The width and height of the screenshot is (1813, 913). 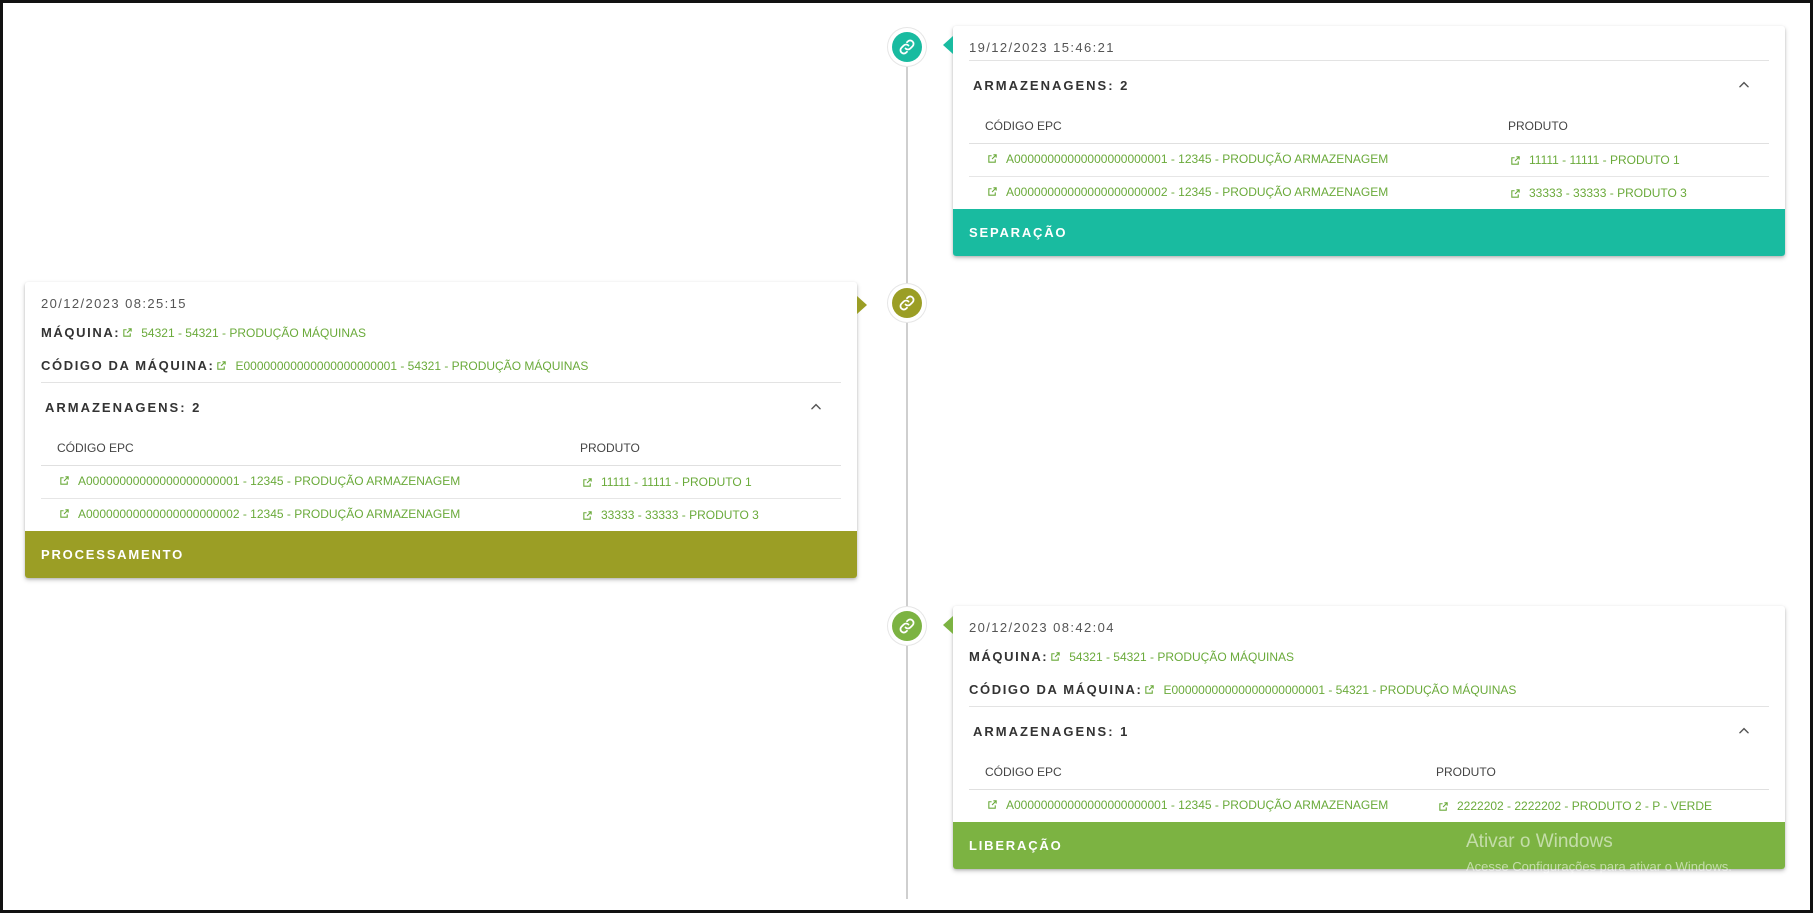 I want to click on card-timestamp: 20/12/2023 08:25:15, so click(x=114, y=303).